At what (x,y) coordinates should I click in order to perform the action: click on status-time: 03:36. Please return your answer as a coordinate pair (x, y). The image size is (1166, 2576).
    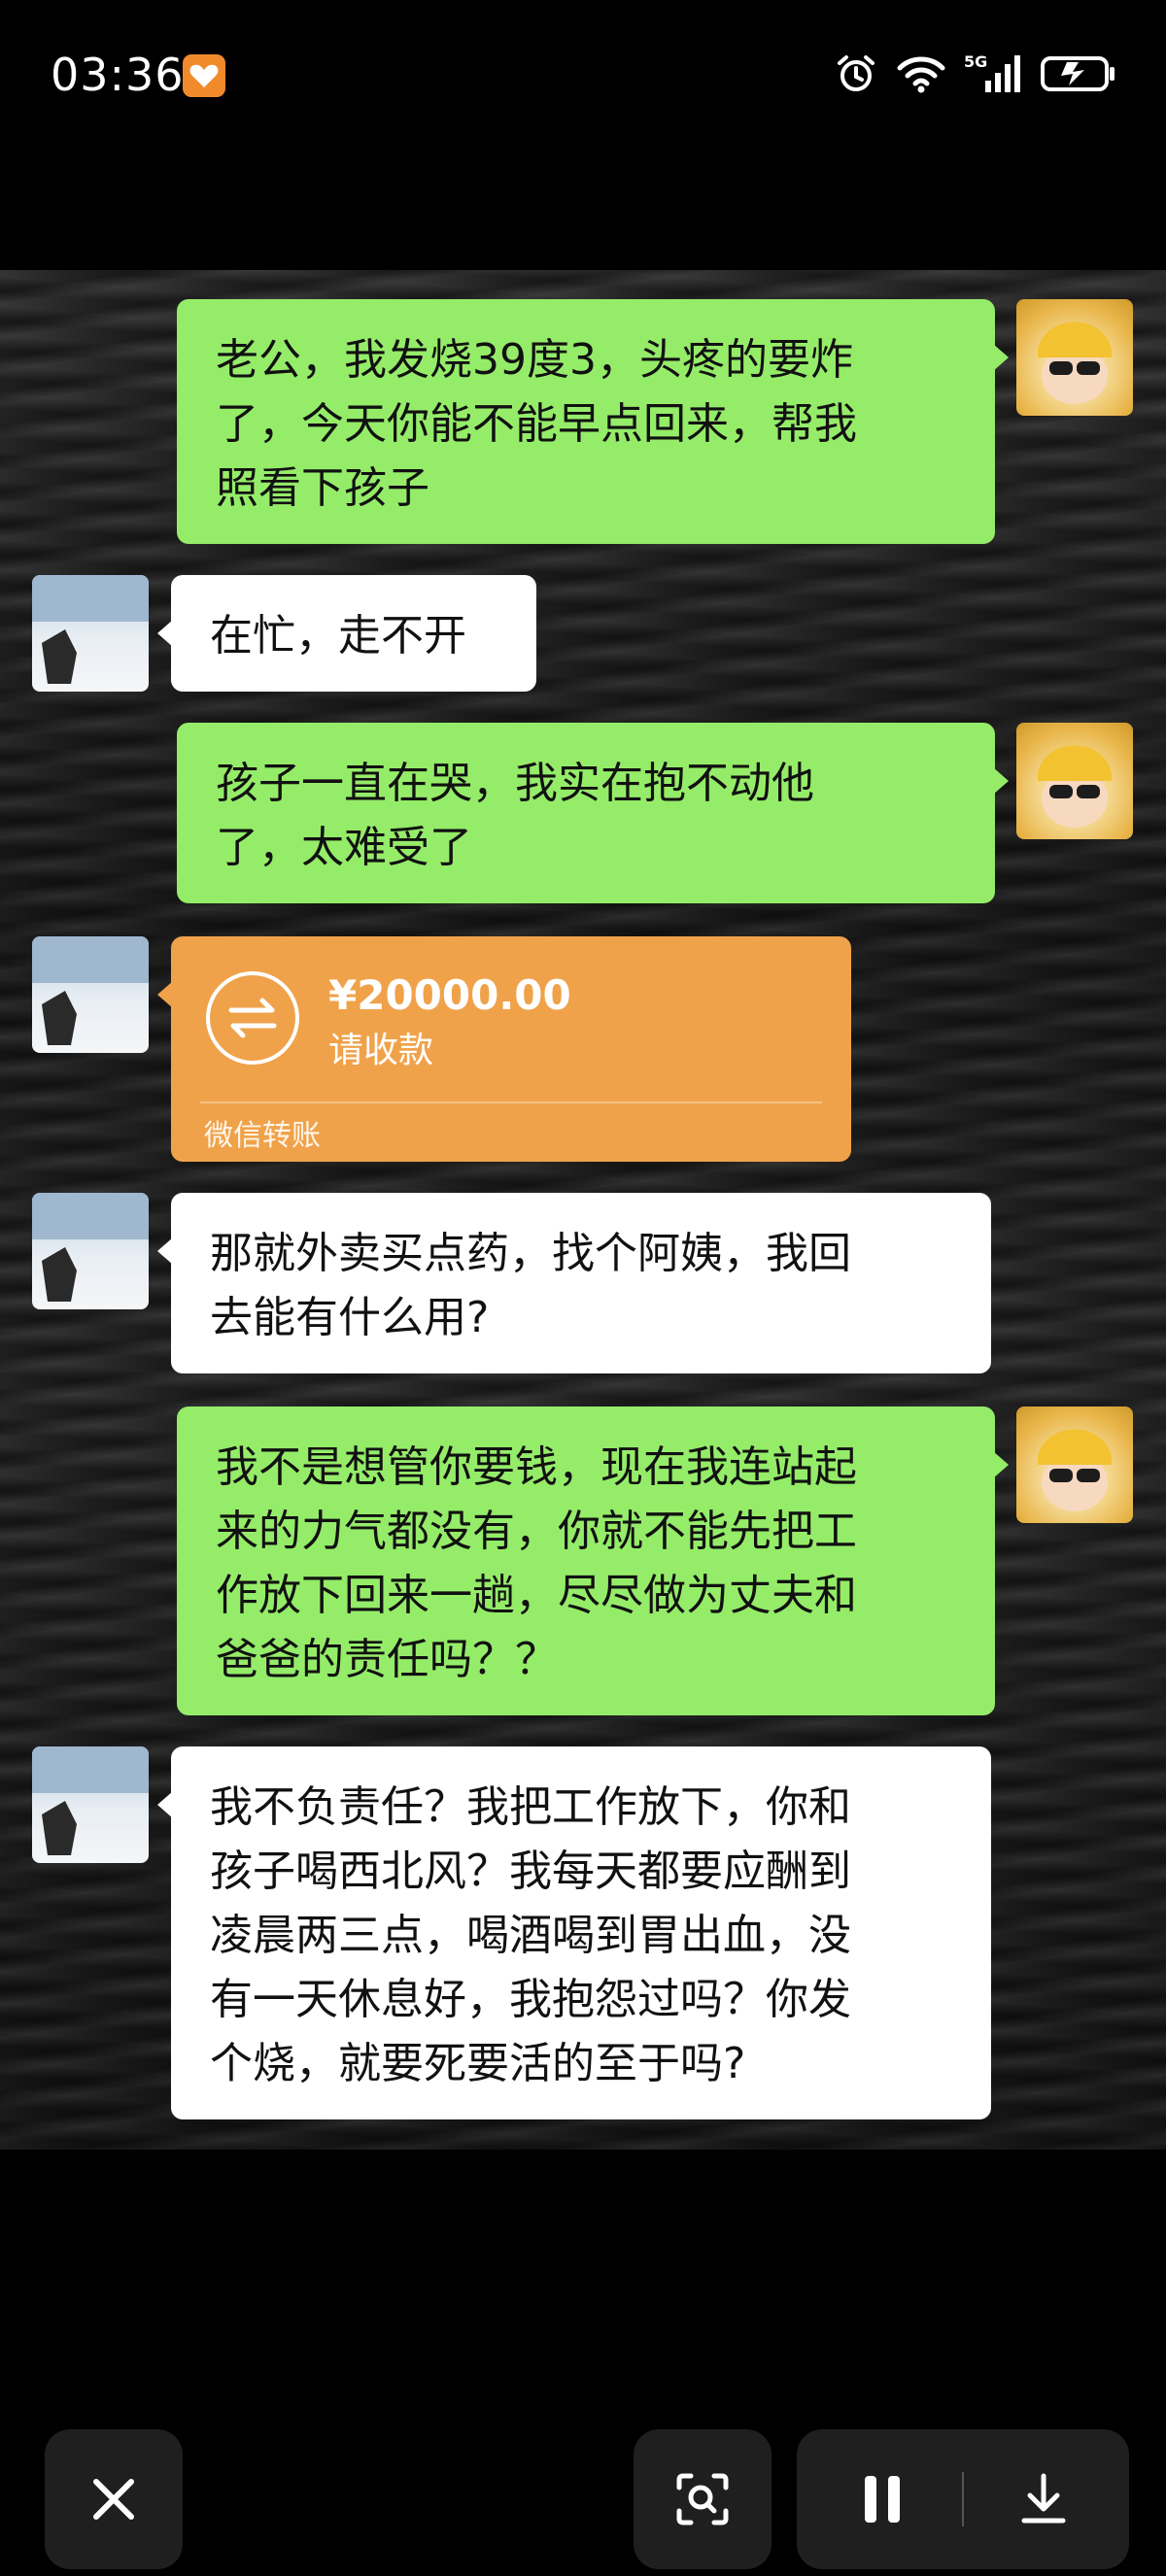
    Looking at the image, I should click on (118, 75).